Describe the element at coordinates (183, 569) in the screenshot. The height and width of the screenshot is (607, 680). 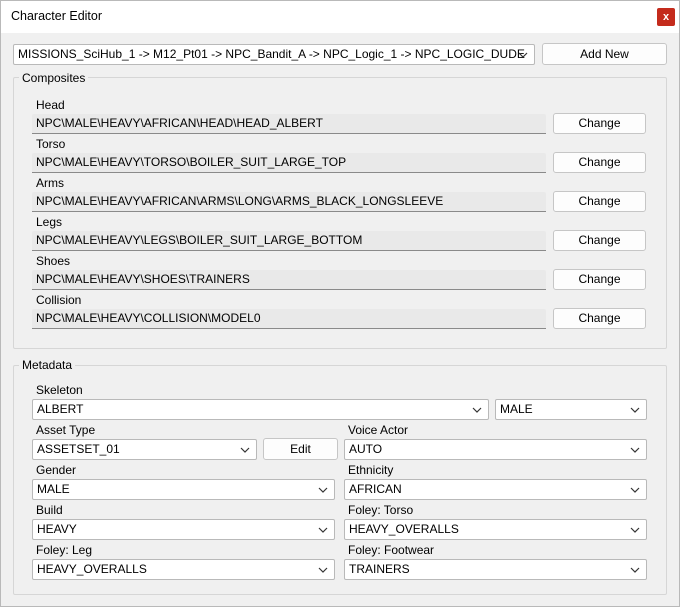
I see `foley-leg-select: HEAVY_OVERALLS` at that location.